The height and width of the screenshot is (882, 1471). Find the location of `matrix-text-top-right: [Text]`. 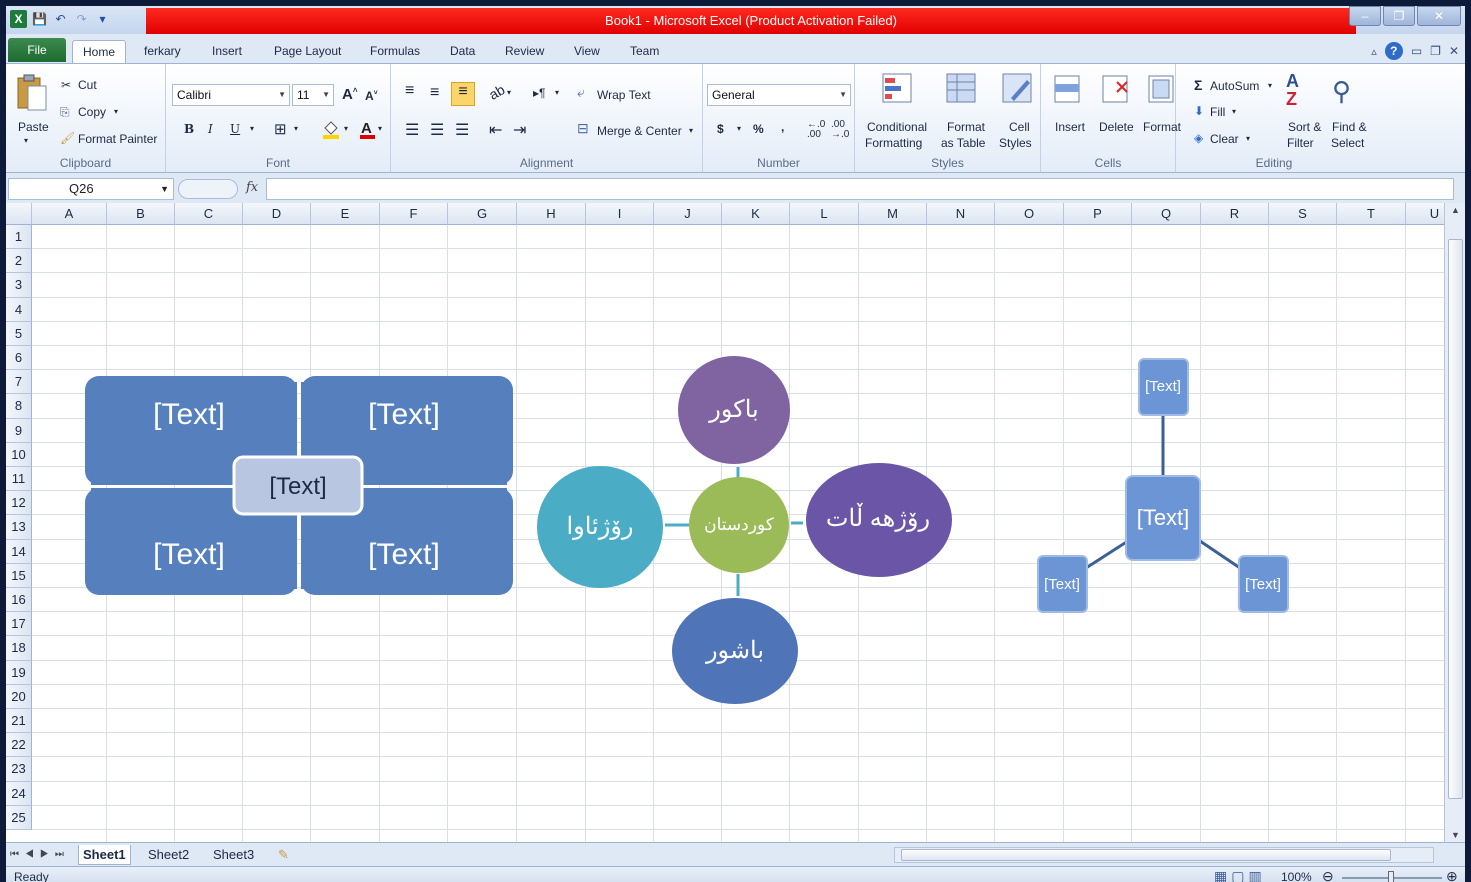

matrix-text-top-right: [Text] is located at coordinates (404, 414).